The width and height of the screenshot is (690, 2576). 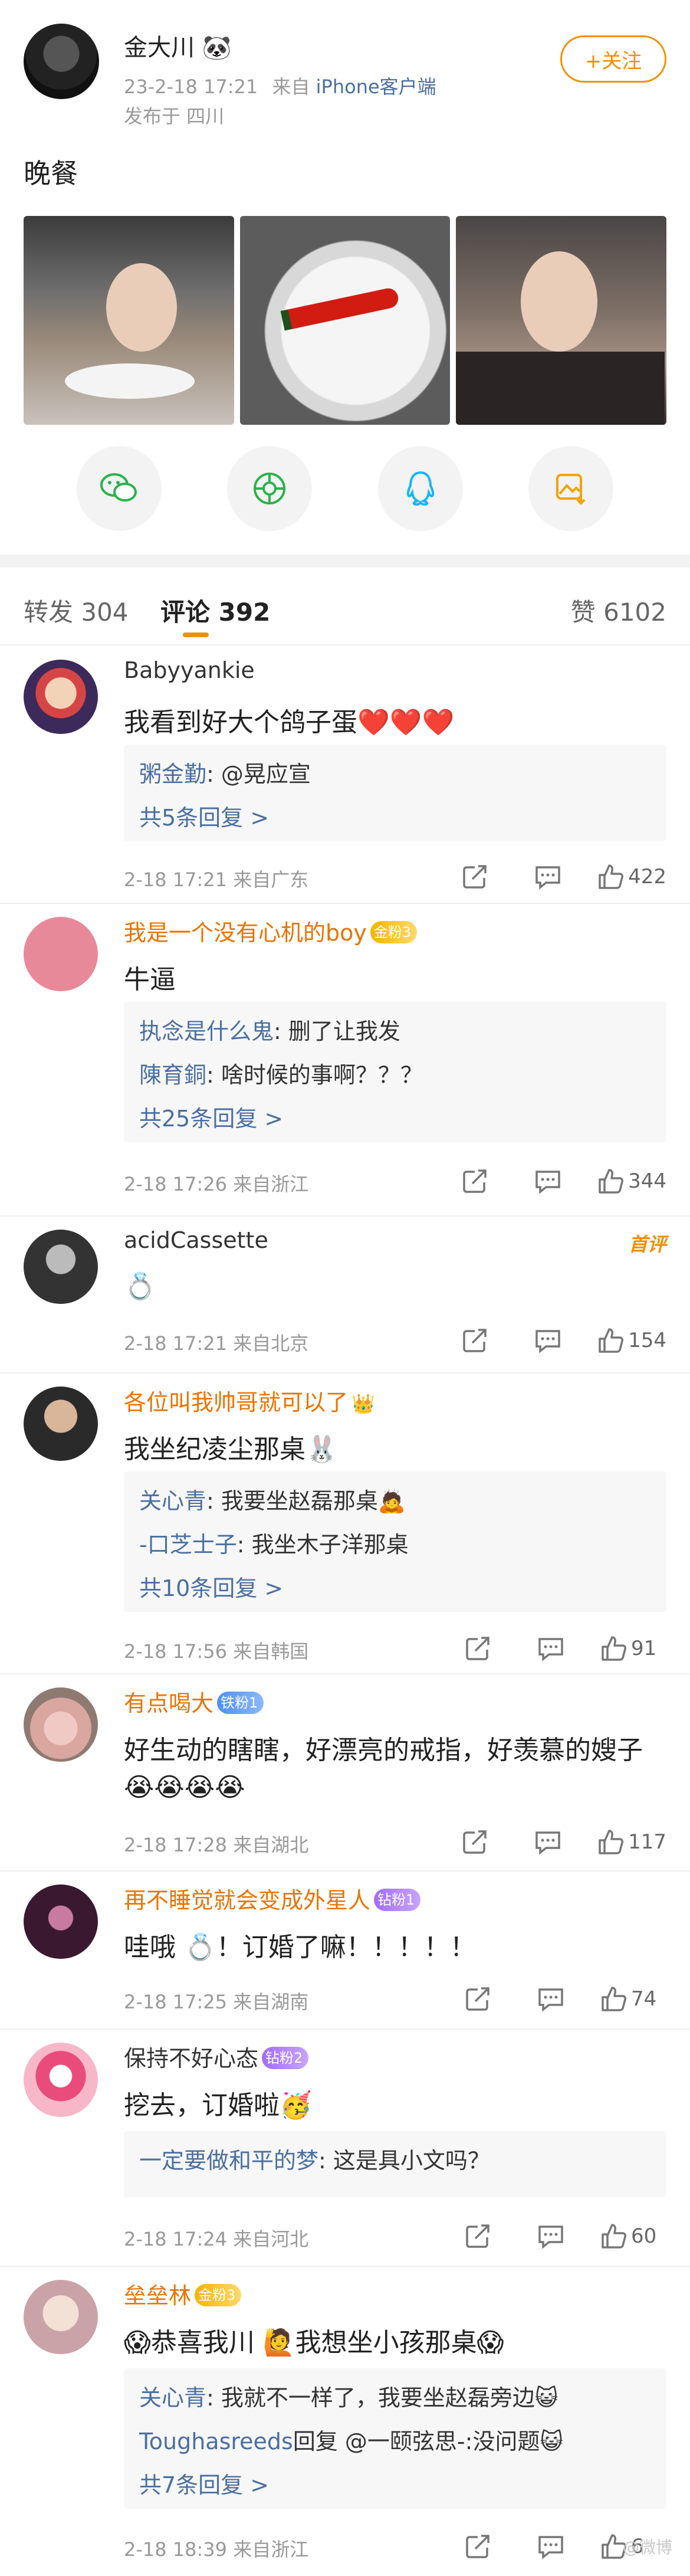 I want to click on comment-meta: 2-18 17:24 来自河北, so click(x=217, y=2239).